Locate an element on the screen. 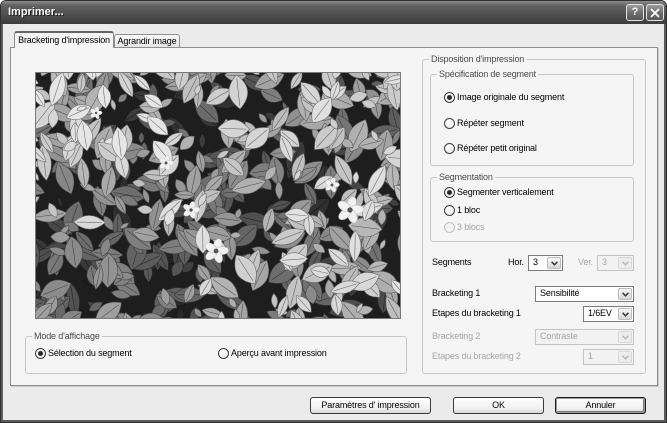 The image size is (667, 423). bracketing-1-steps-select: 1/6EV is located at coordinates (608, 314).